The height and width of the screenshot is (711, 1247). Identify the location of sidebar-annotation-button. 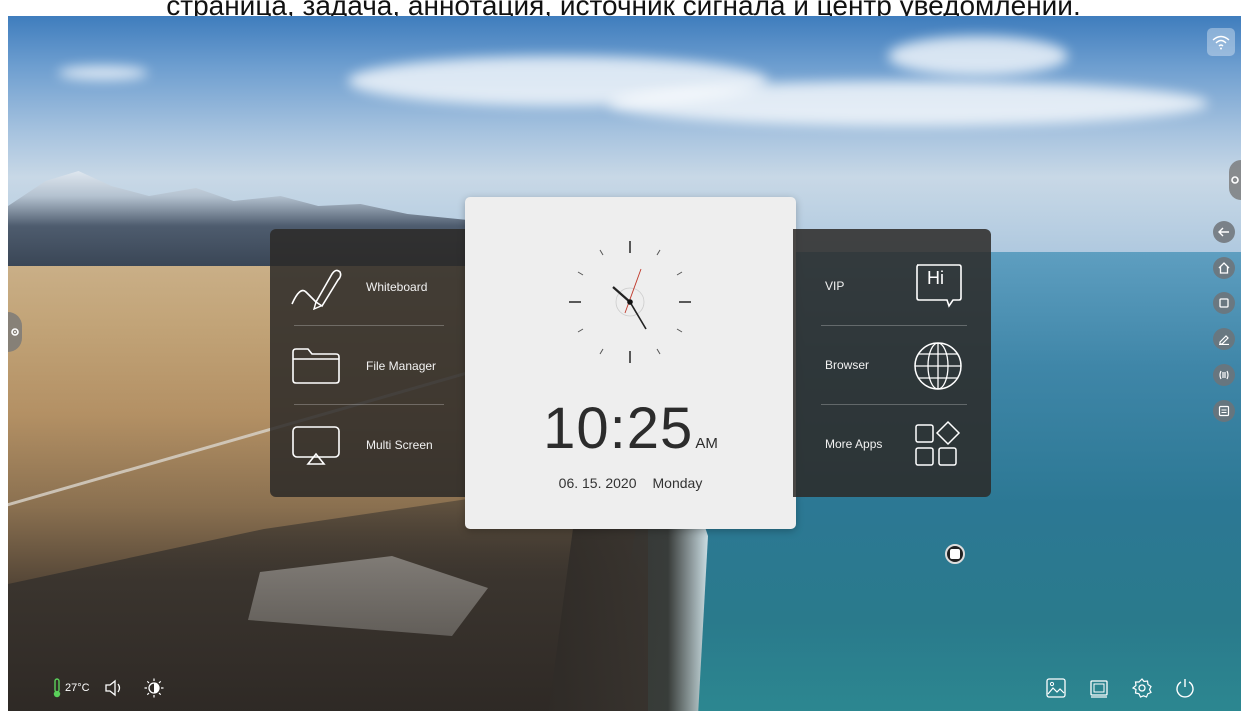
(1224, 339).